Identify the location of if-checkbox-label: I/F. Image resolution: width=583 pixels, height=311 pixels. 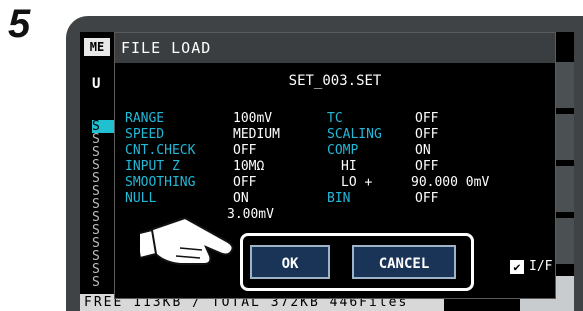
(541, 266).